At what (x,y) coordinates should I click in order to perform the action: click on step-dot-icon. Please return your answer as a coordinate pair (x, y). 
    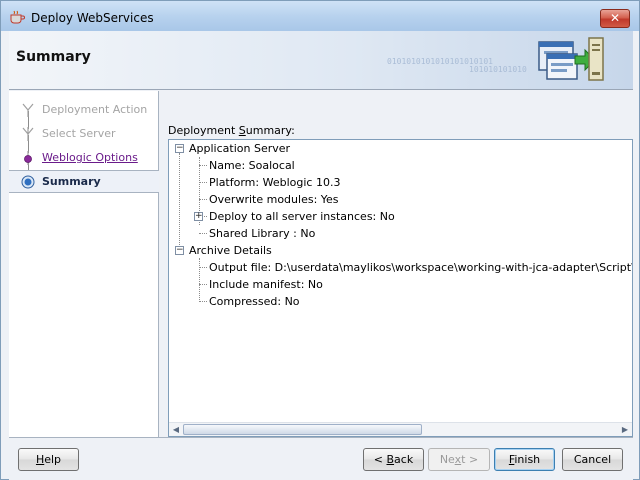
    Looking at the image, I should click on (28, 158).